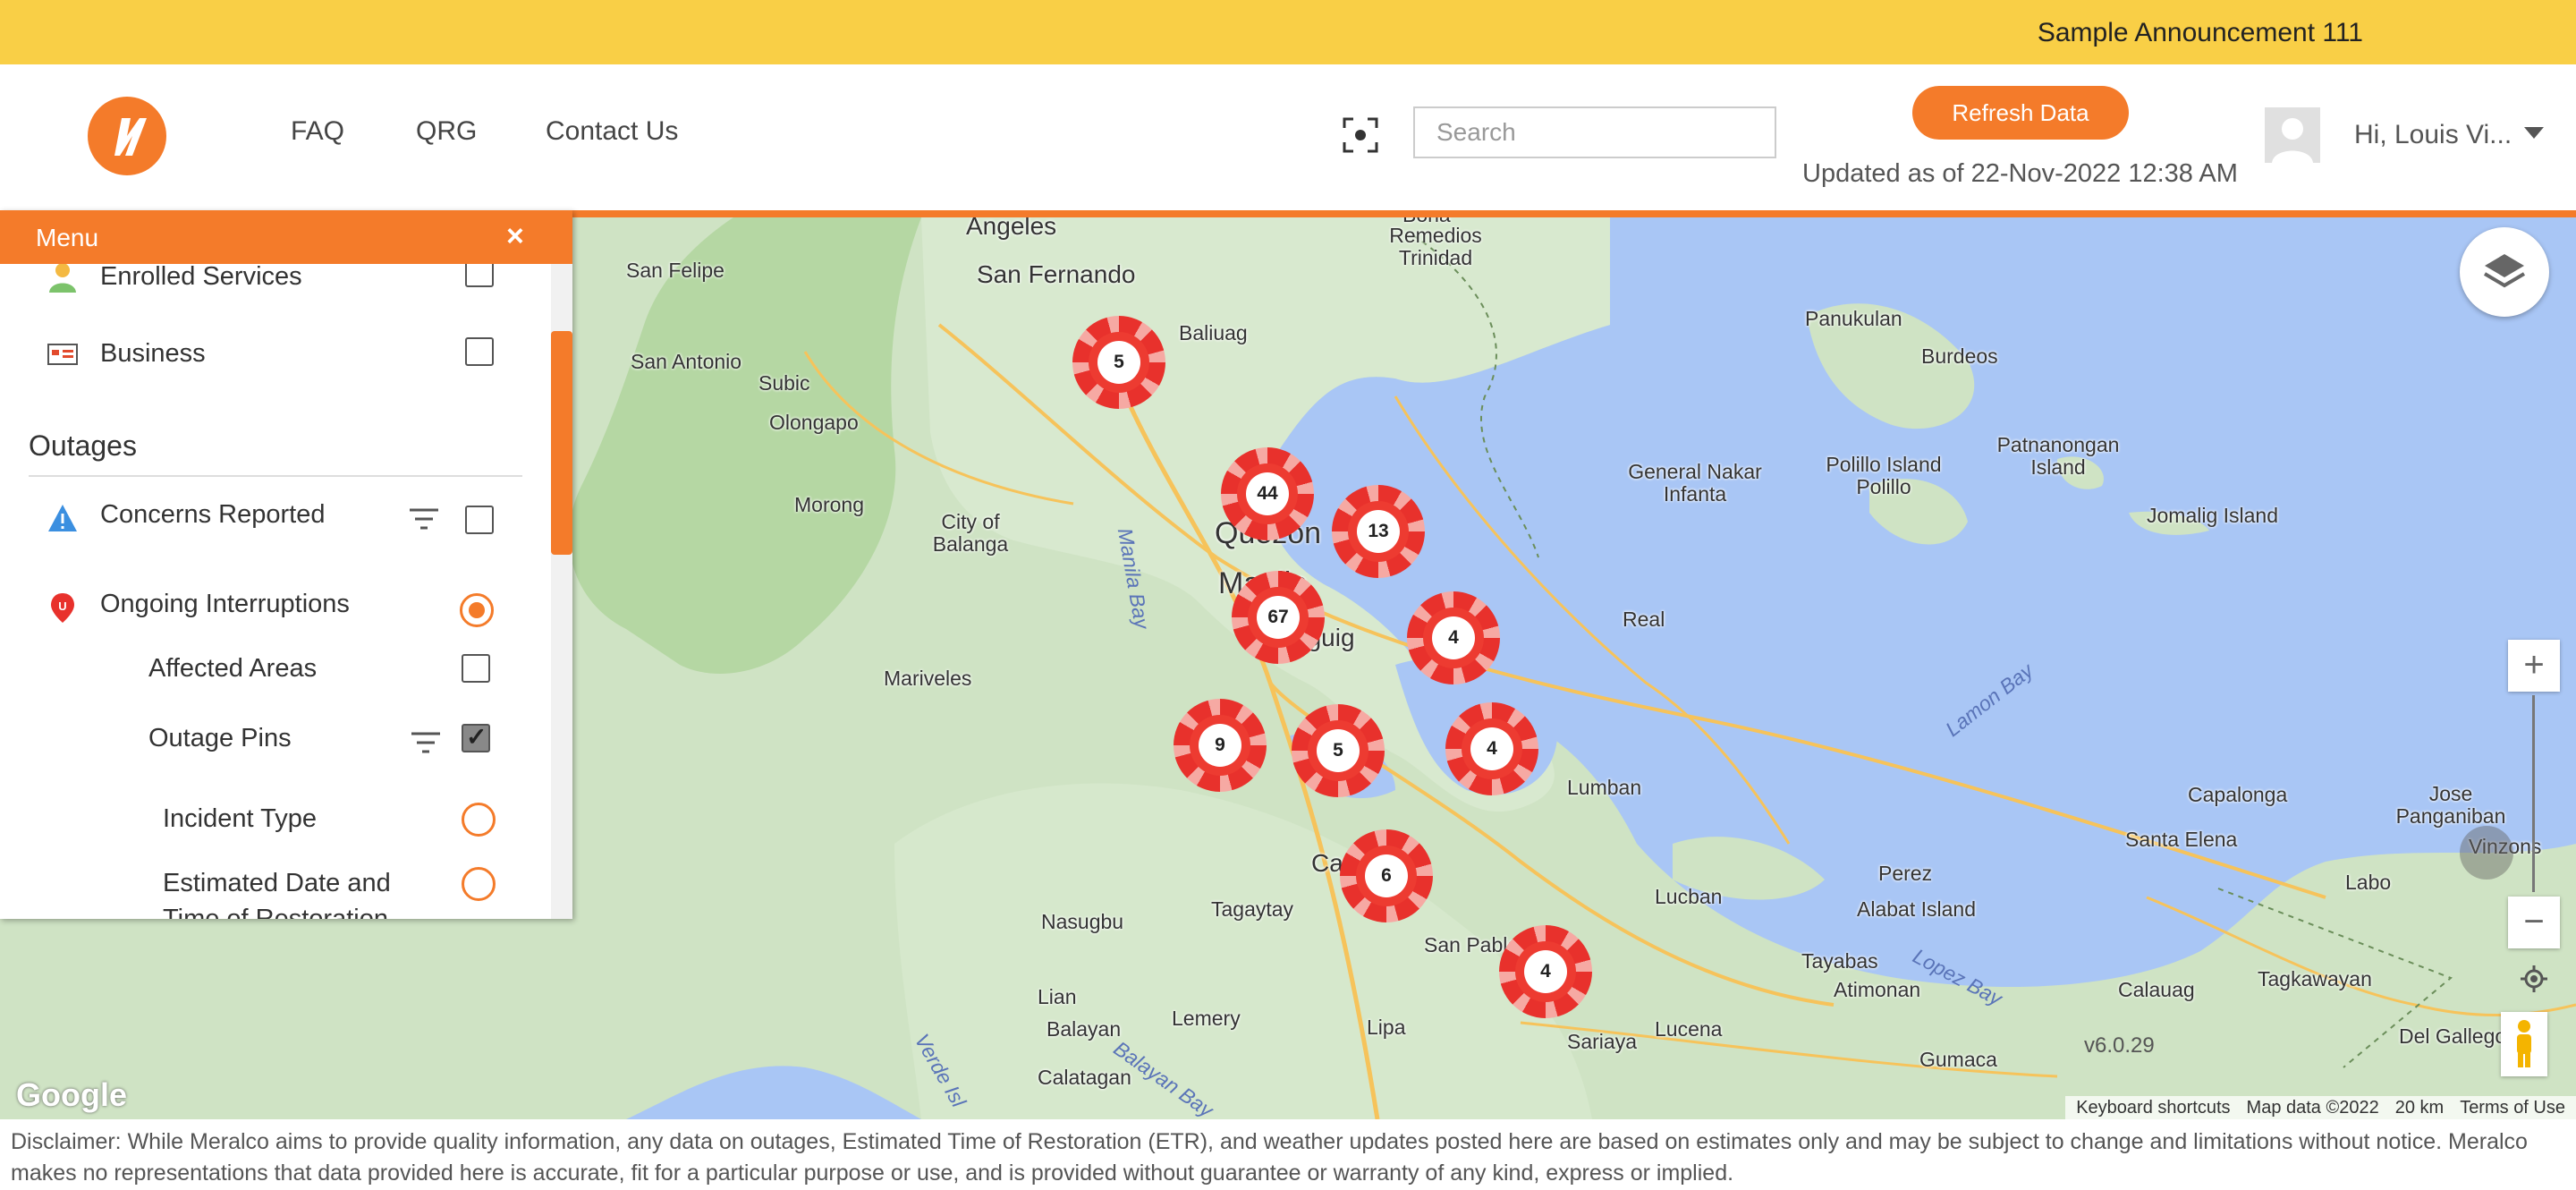 The image size is (2576, 1190). What do you see at coordinates (1884, 476) in the screenshot?
I see `map-label: Polillo Island Polillo` at bounding box center [1884, 476].